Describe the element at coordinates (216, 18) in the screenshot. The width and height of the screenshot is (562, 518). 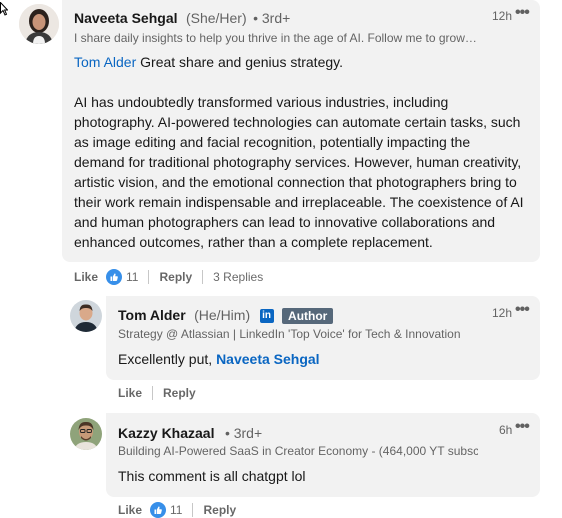
I see `pronouns: (She/Her)` at that location.